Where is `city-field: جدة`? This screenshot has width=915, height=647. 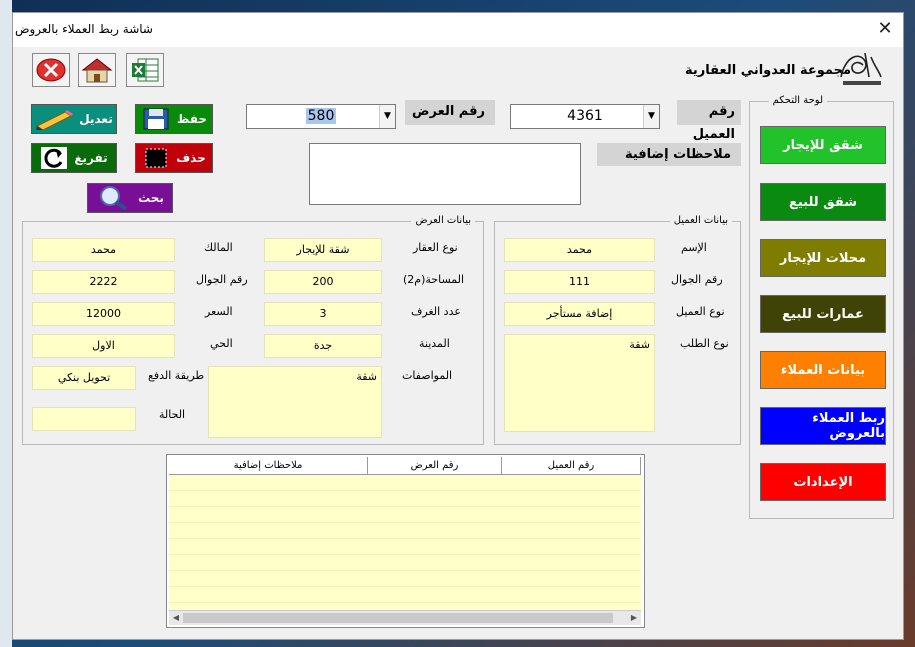 city-field: جدة is located at coordinates (323, 346).